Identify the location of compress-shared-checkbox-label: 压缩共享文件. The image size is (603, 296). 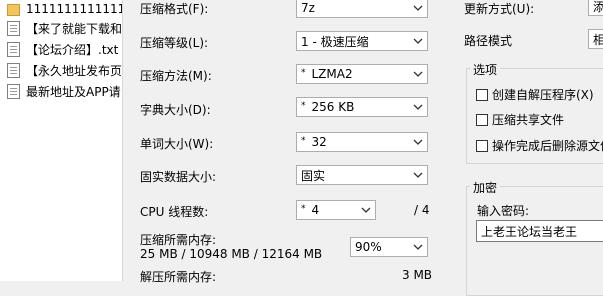
(528, 120).